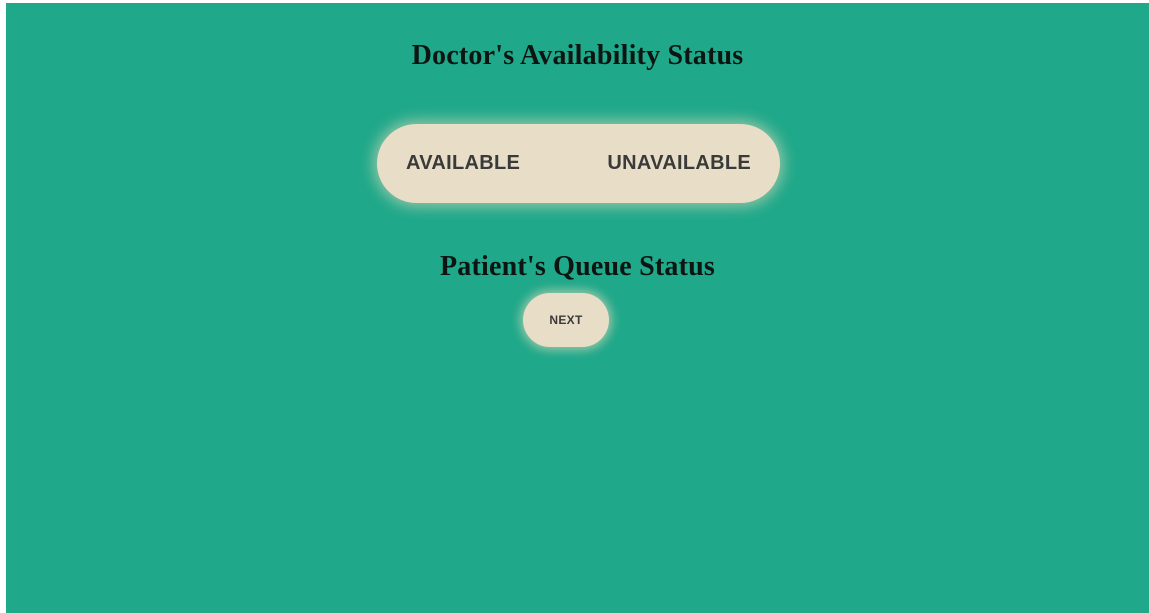 Image resolution: width=1149 pixels, height=613 pixels. Describe the element at coordinates (679, 163) in the screenshot. I see `unavailable-button: UNAVAILABLE` at that location.